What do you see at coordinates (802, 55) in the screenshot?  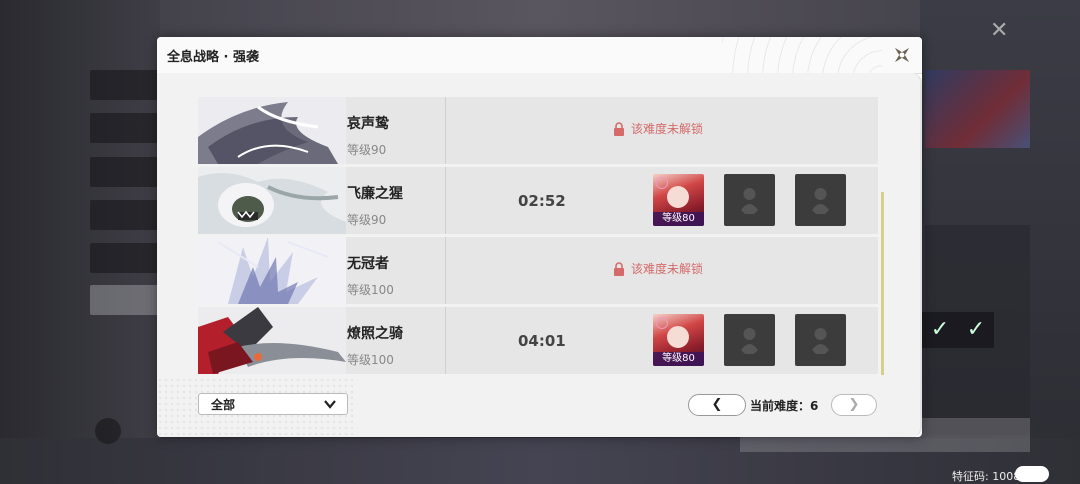 I see `header-decoration` at bounding box center [802, 55].